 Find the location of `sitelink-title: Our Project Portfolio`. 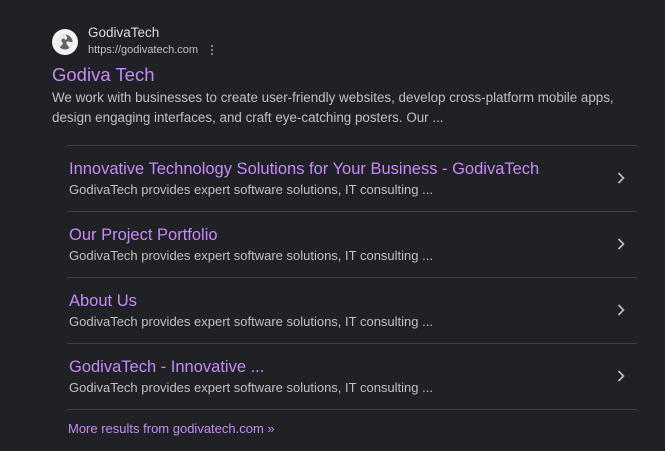

sitelink-title: Our Project Portfolio is located at coordinates (143, 235).